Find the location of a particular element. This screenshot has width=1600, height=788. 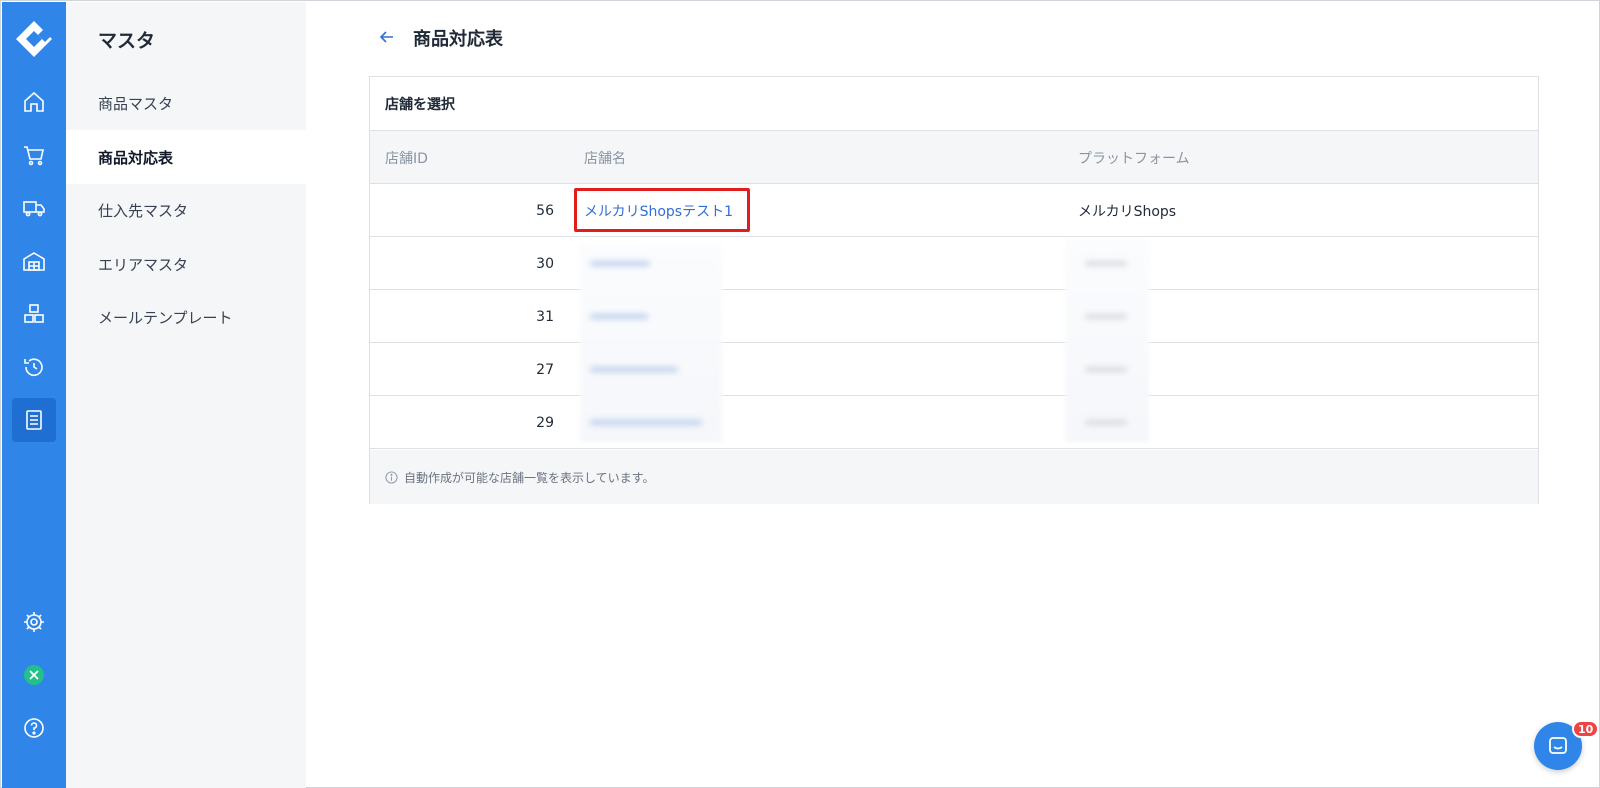

table-row: 31 is located at coordinates (954, 316).